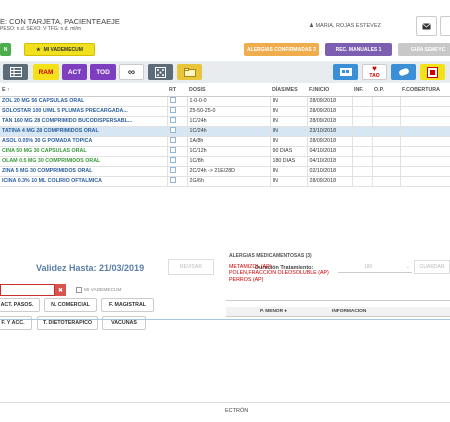  What do you see at coordinates (131, 72) in the screenshot?
I see `link-button: ∞` at bounding box center [131, 72].